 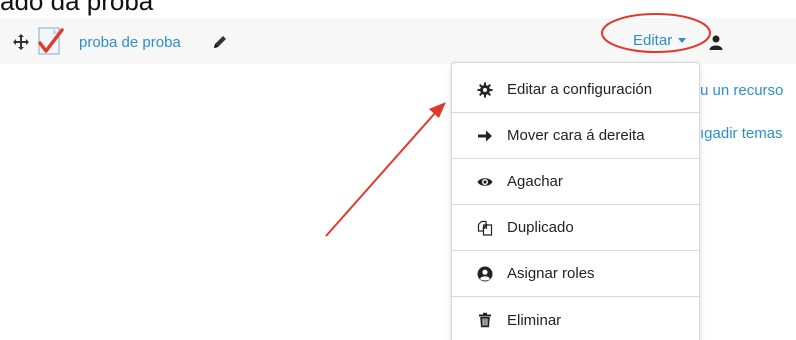 What do you see at coordinates (540, 227) in the screenshot?
I see `menu-item-label: Duplicado` at bounding box center [540, 227].